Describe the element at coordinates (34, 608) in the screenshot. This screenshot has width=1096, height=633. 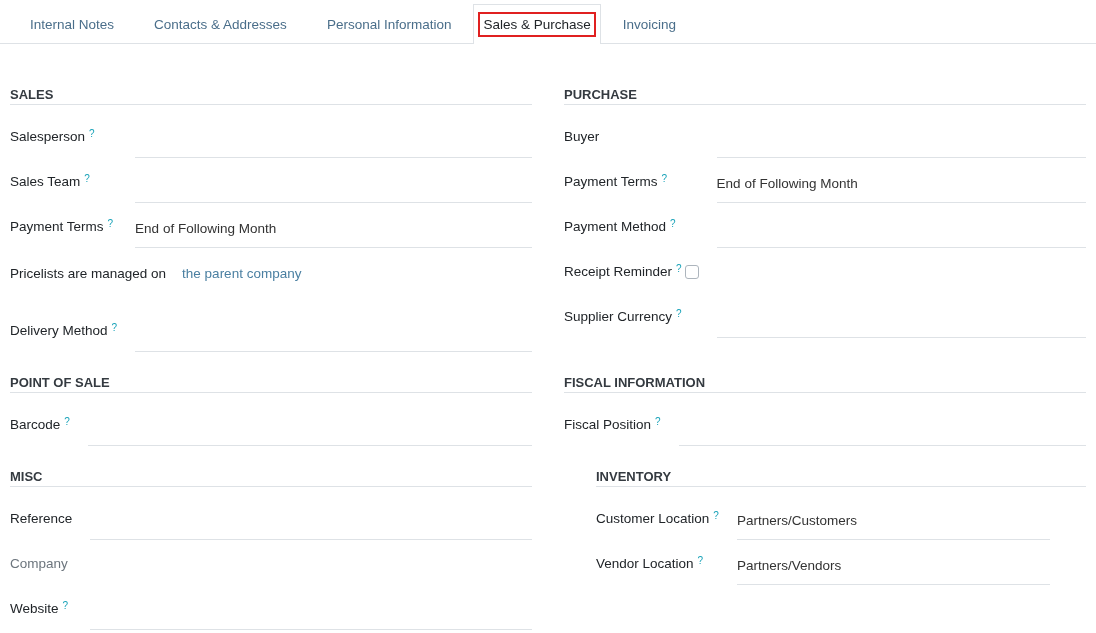
I see `field-label: Website` at that location.